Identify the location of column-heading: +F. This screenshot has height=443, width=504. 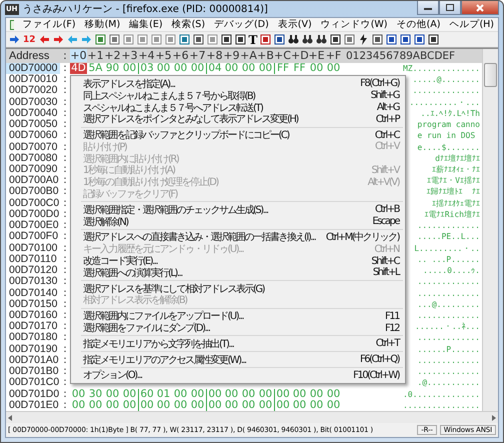
(333, 55).